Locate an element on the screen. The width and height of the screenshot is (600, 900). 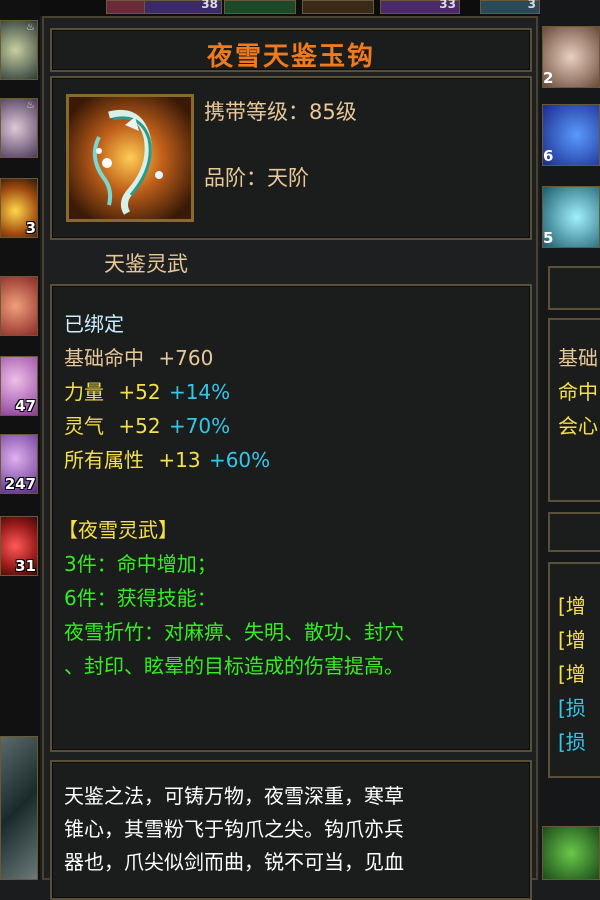
item-count: 38 is located at coordinates (209, 5).